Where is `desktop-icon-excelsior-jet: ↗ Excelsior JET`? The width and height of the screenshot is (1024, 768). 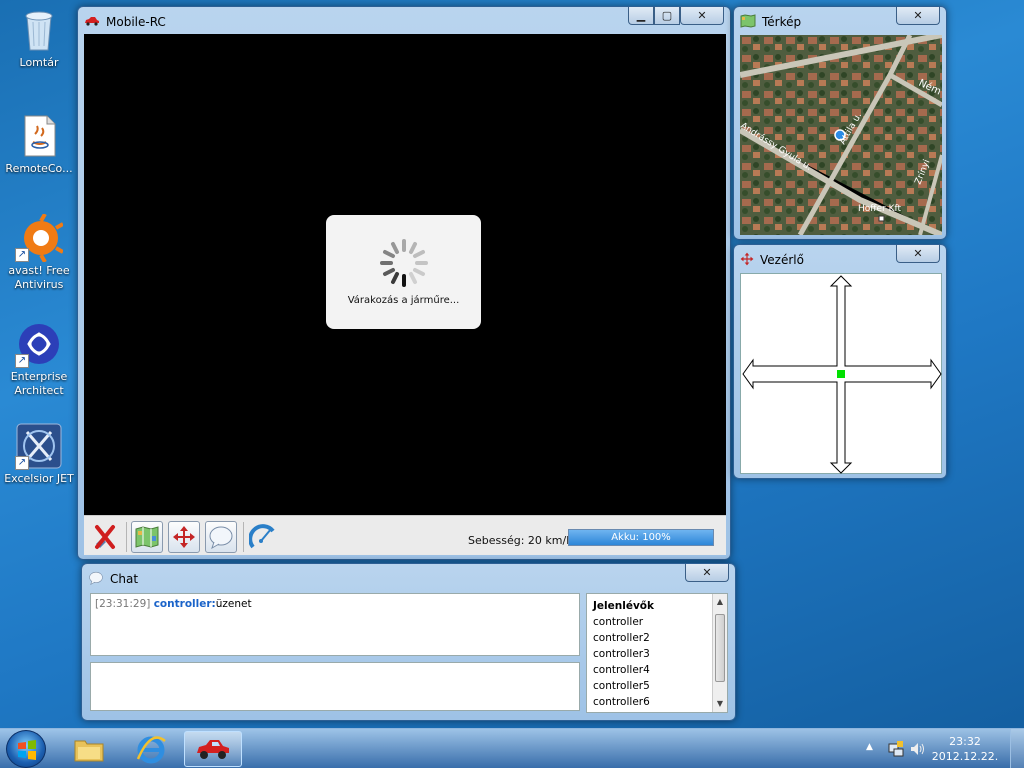 desktop-icon-excelsior-jet: ↗ Excelsior JET is located at coordinates (39, 454).